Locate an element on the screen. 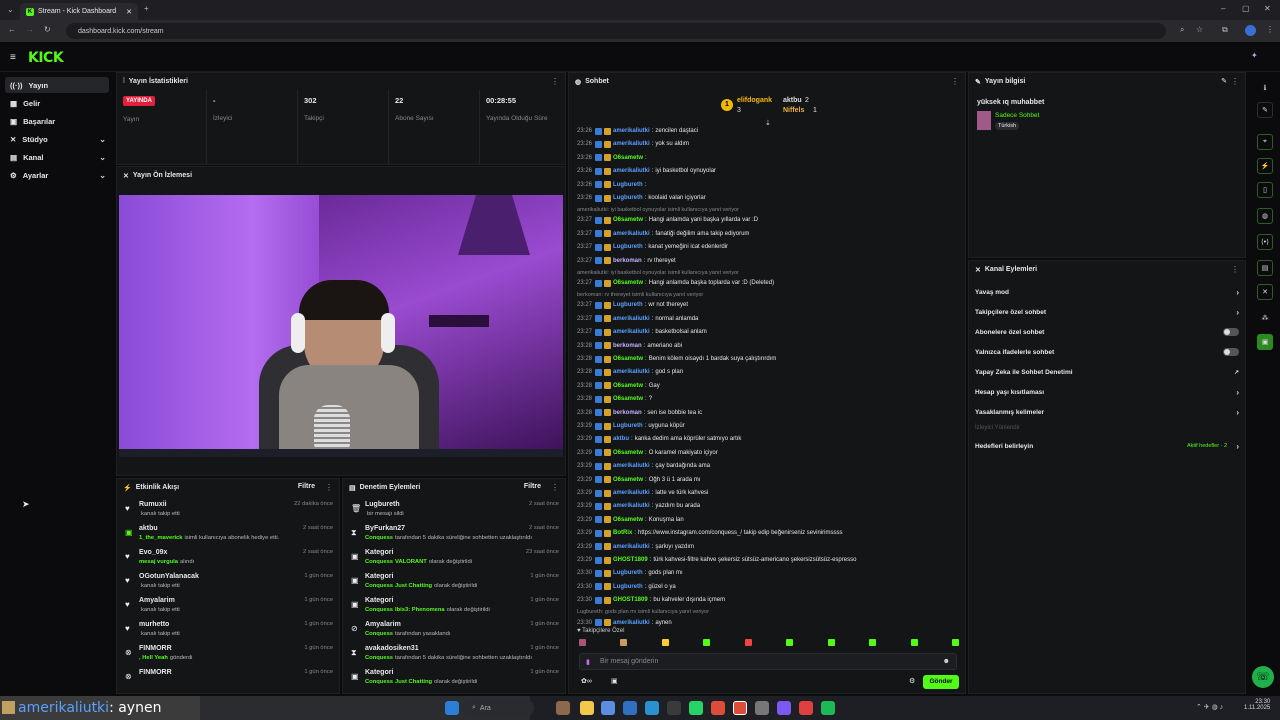  window-close-icon: ✕ is located at coordinates (1267, 8).